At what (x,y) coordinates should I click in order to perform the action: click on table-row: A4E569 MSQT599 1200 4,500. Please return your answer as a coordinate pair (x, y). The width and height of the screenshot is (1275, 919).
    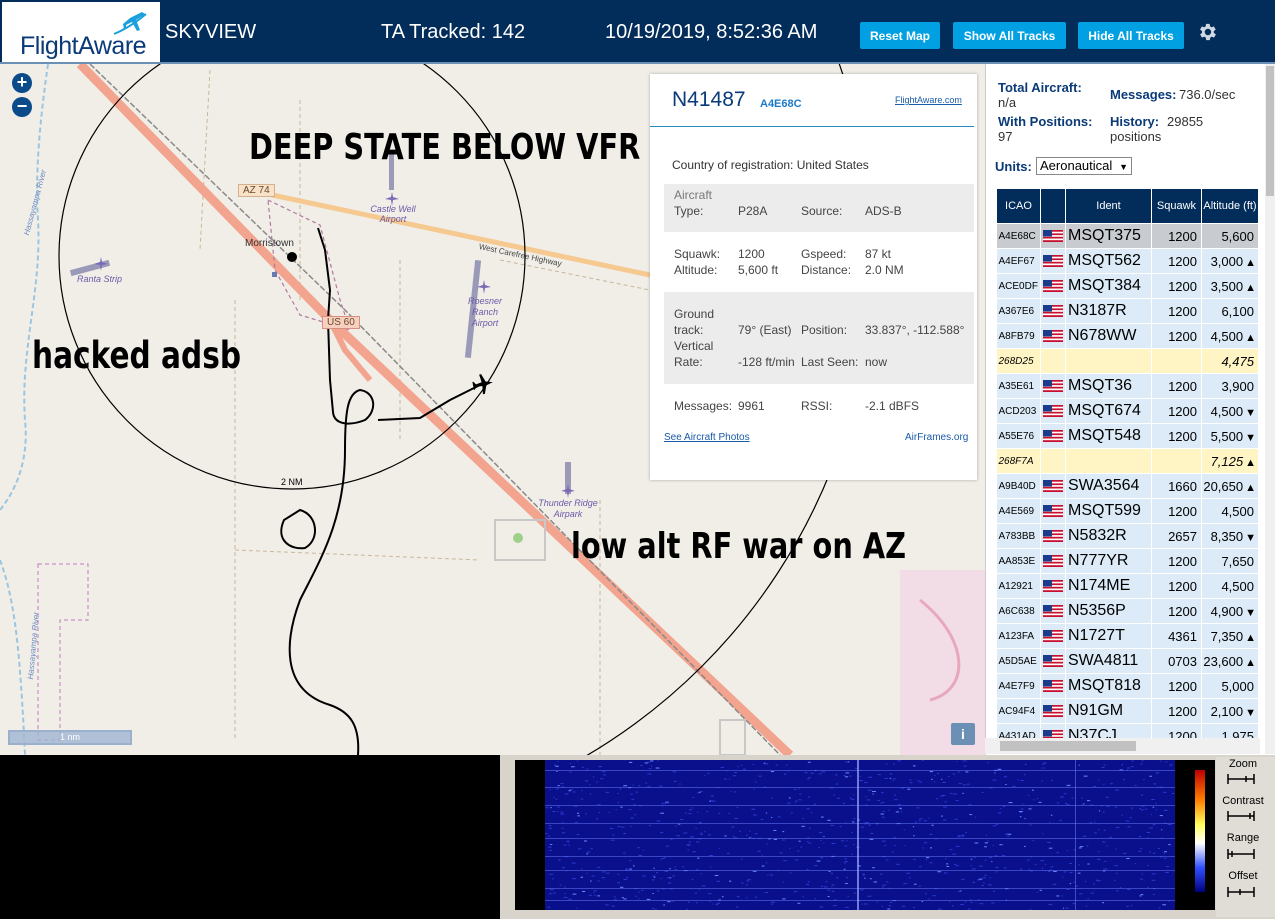
    Looking at the image, I should click on (1127, 511).